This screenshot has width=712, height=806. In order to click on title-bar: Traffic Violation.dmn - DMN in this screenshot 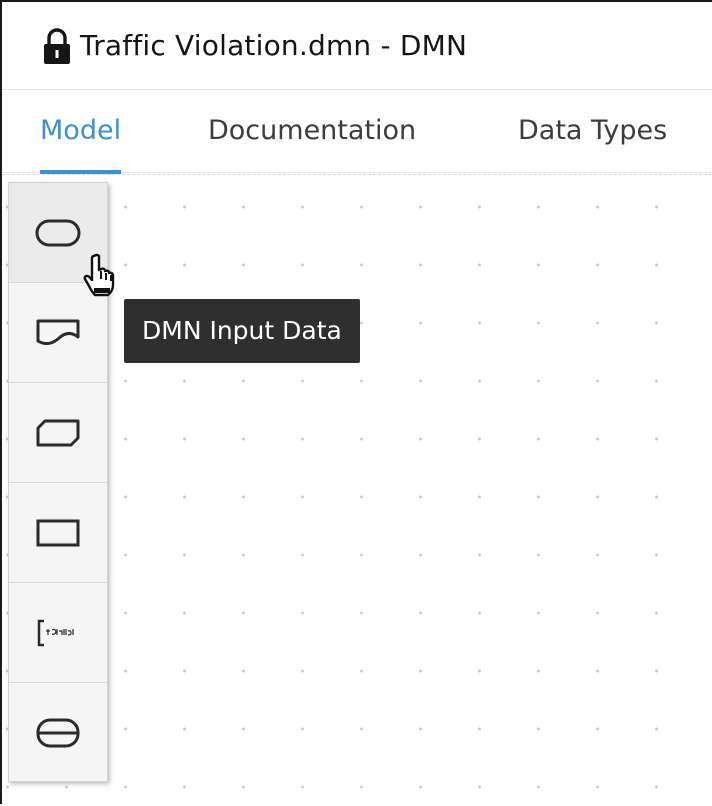, I will do `click(357, 46)`.